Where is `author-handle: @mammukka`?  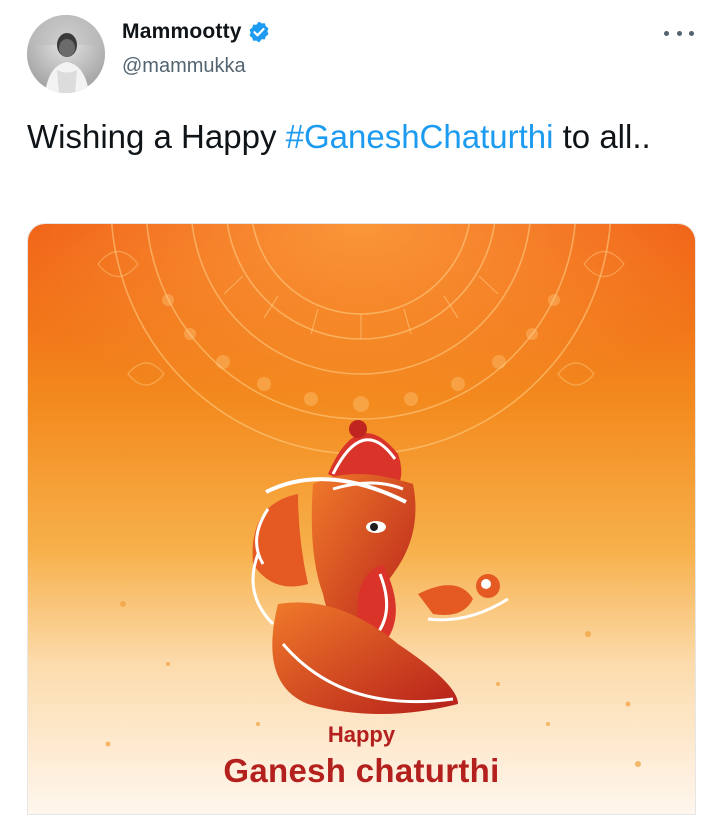 author-handle: @mammukka is located at coordinates (184, 66).